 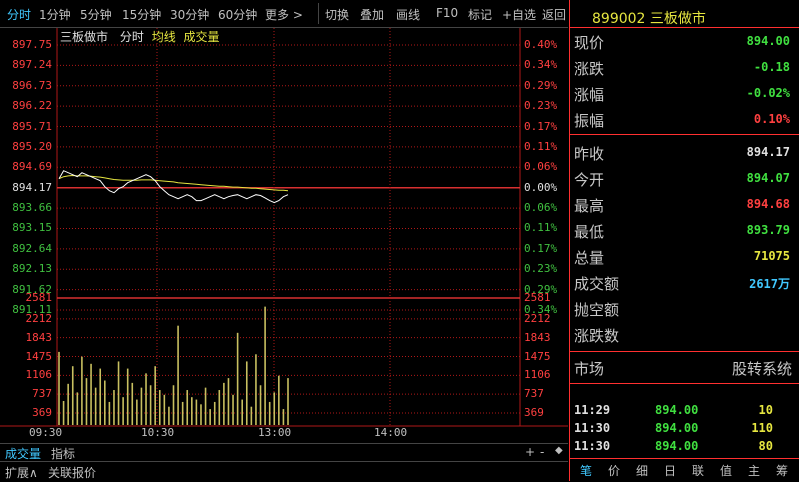 I want to click on zoom-in-button: +, so click(x=530, y=452).